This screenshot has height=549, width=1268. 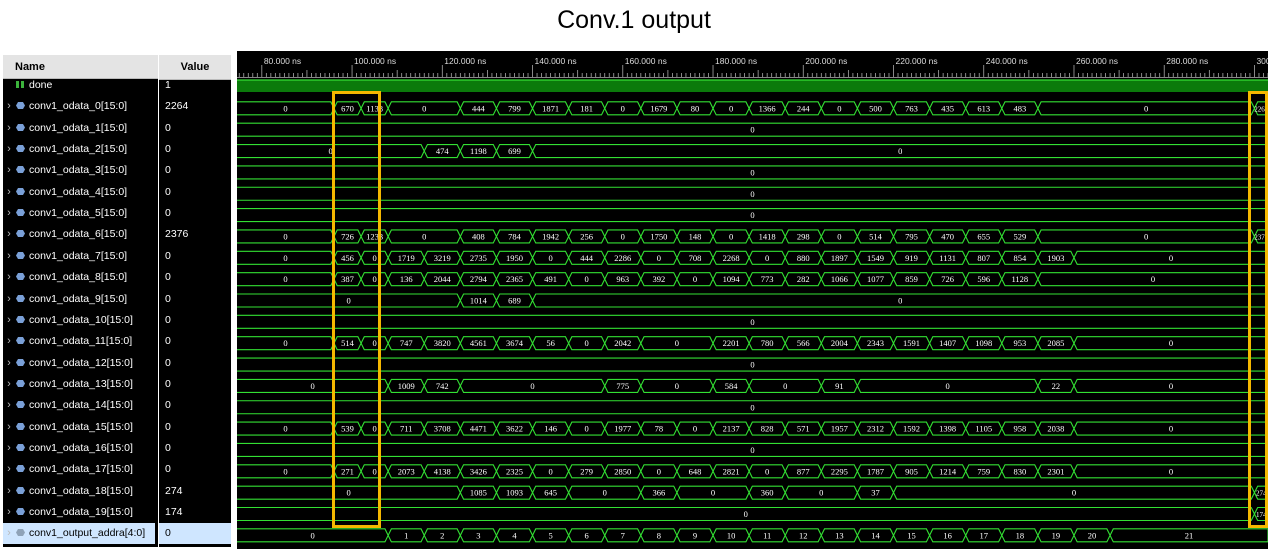 What do you see at coordinates (804, 108) in the screenshot?
I see `segment-value: 244` at bounding box center [804, 108].